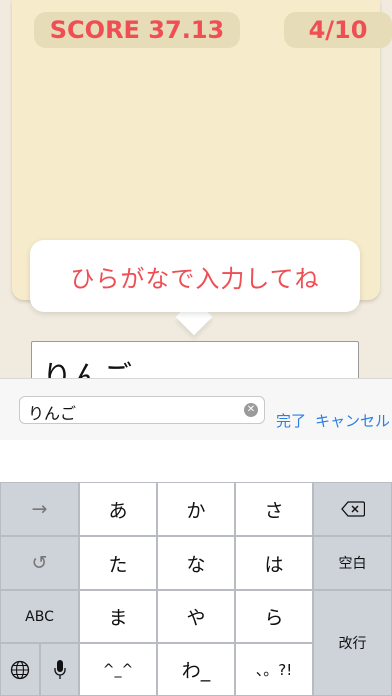 The height and width of the screenshot is (696, 392). Describe the element at coordinates (352, 643) in the screenshot. I see `return-key: 改行` at that location.